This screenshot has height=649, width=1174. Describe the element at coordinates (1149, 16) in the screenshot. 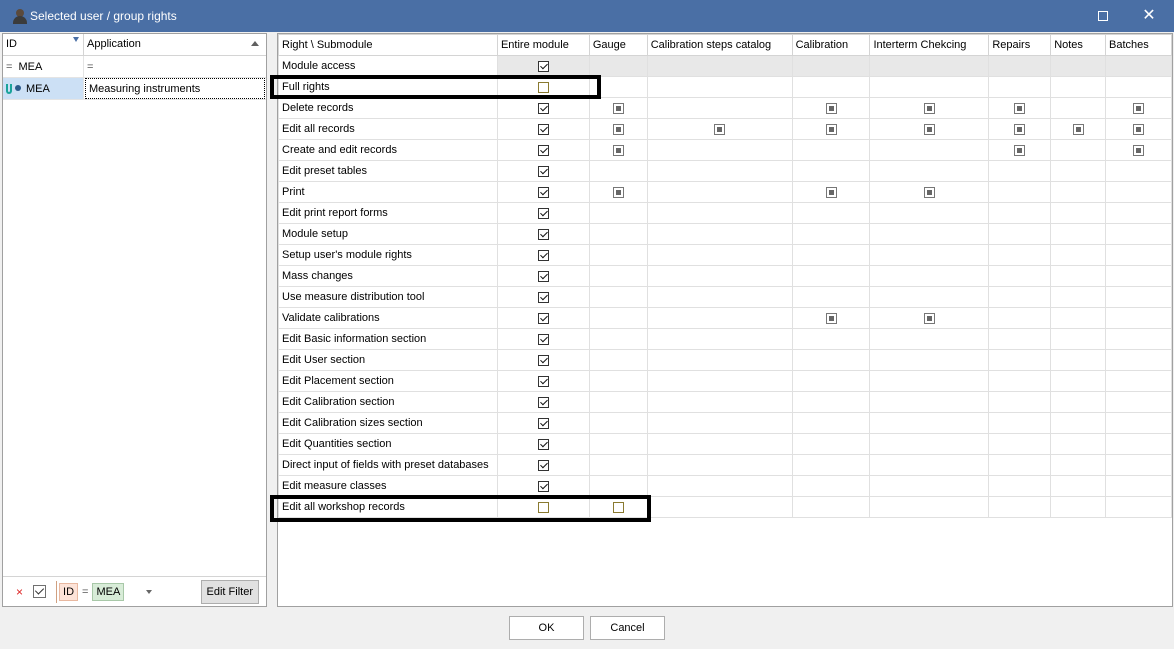

I see `close-button: ✕` at that location.